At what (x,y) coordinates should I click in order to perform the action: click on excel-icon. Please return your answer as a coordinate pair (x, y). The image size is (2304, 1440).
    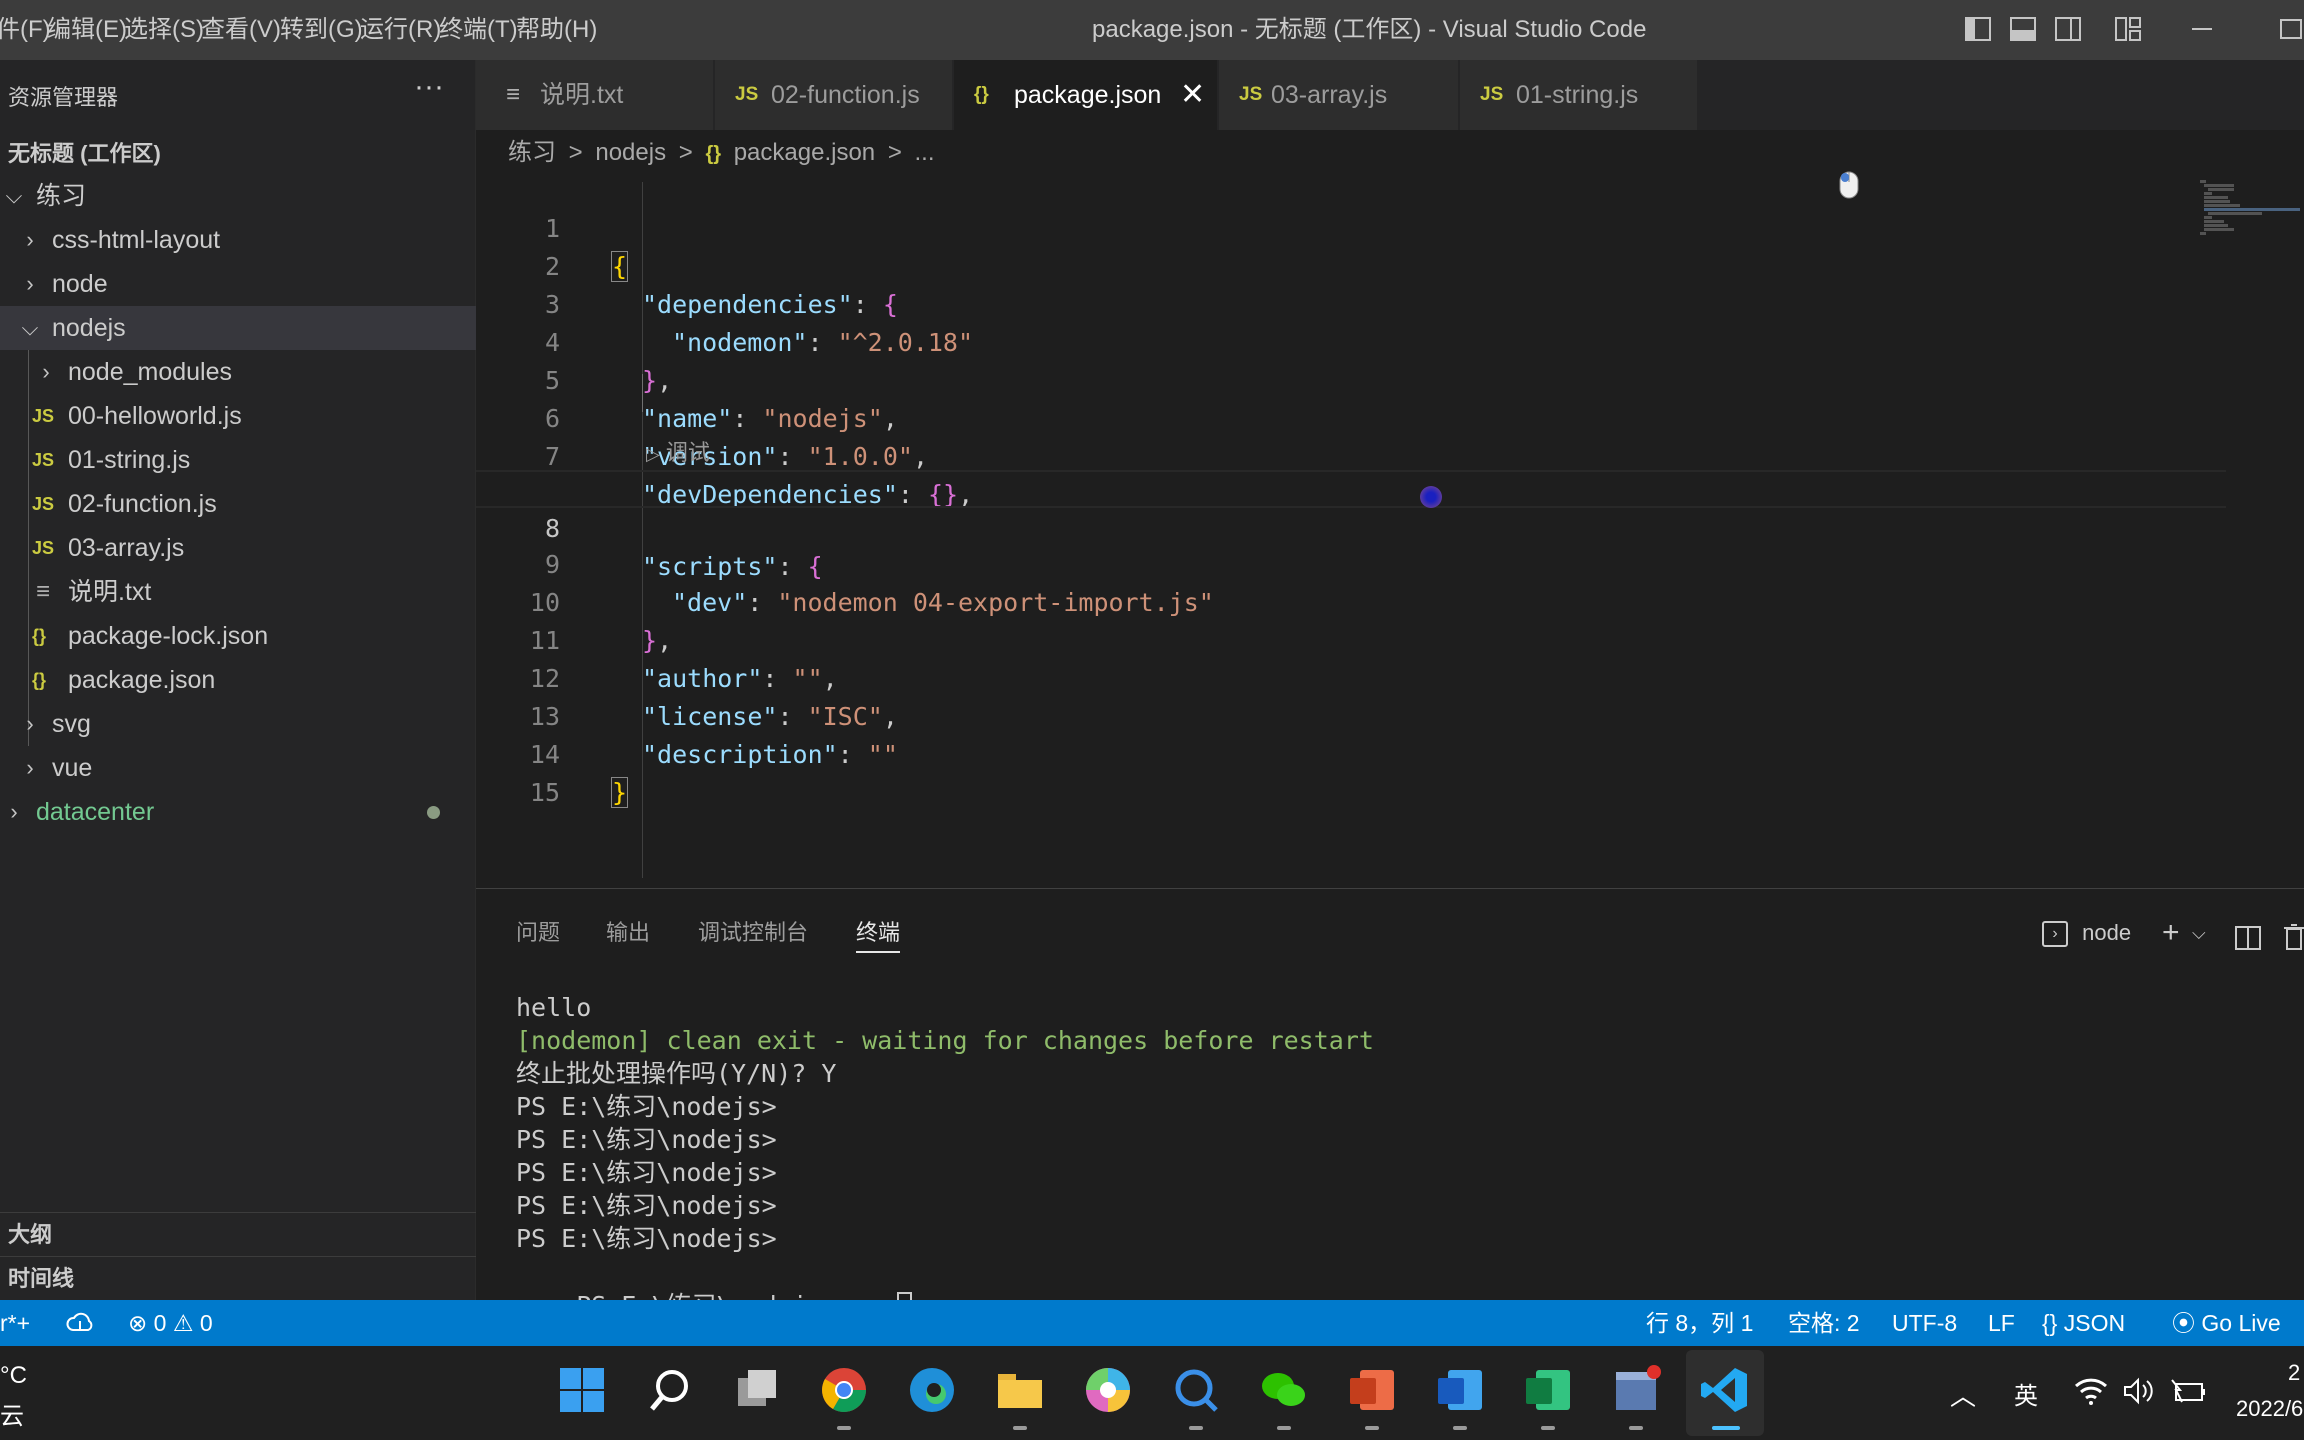
    Looking at the image, I should click on (1548, 1390).